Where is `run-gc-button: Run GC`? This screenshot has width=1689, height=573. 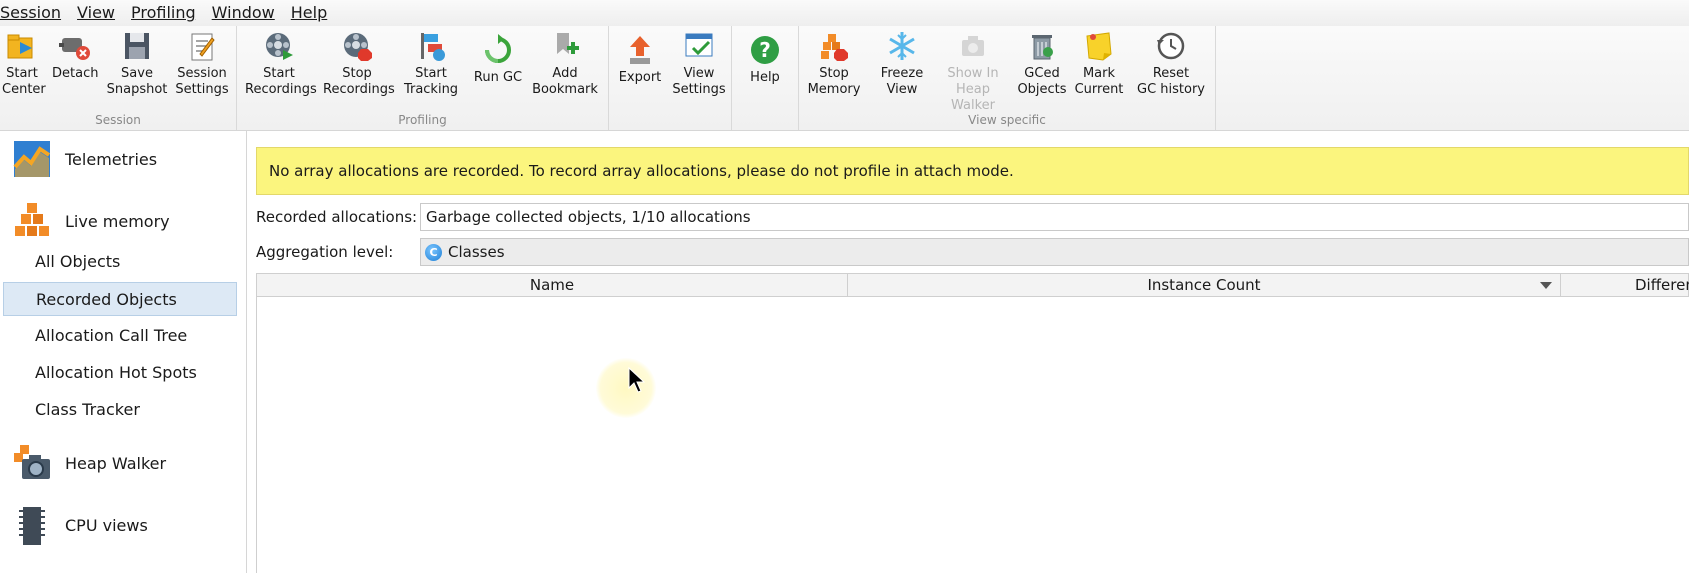
run-gc-button: Run GC is located at coordinates (498, 59).